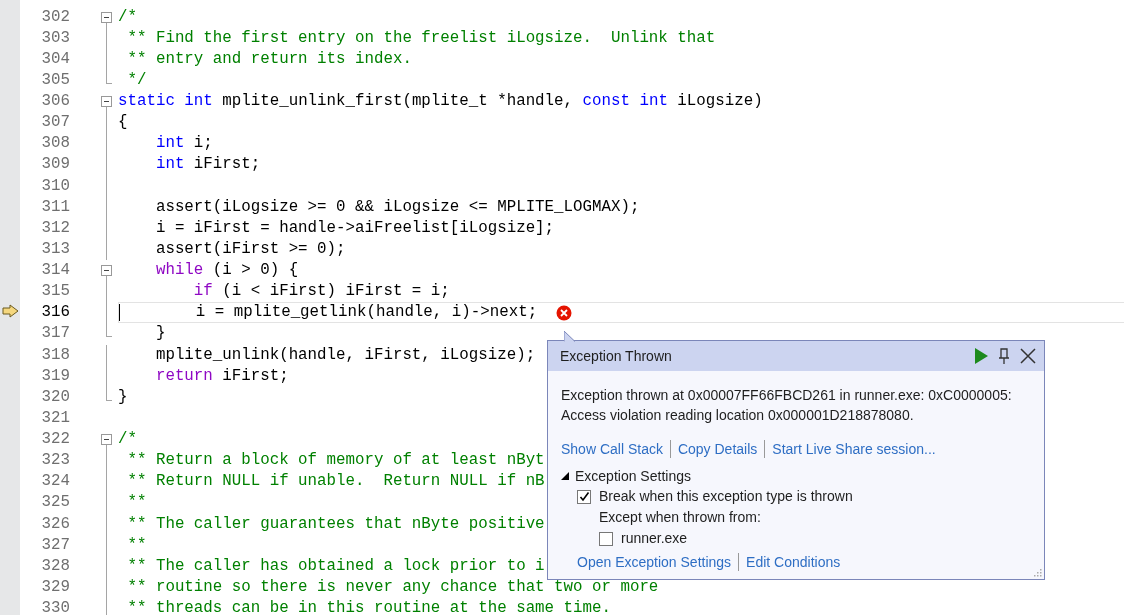 Image resolution: width=1124 pixels, height=615 pixels. What do you see at coordinates (55, 143) in the screenshot?
I see `line-number: 308` at bounding box center [55, 143].